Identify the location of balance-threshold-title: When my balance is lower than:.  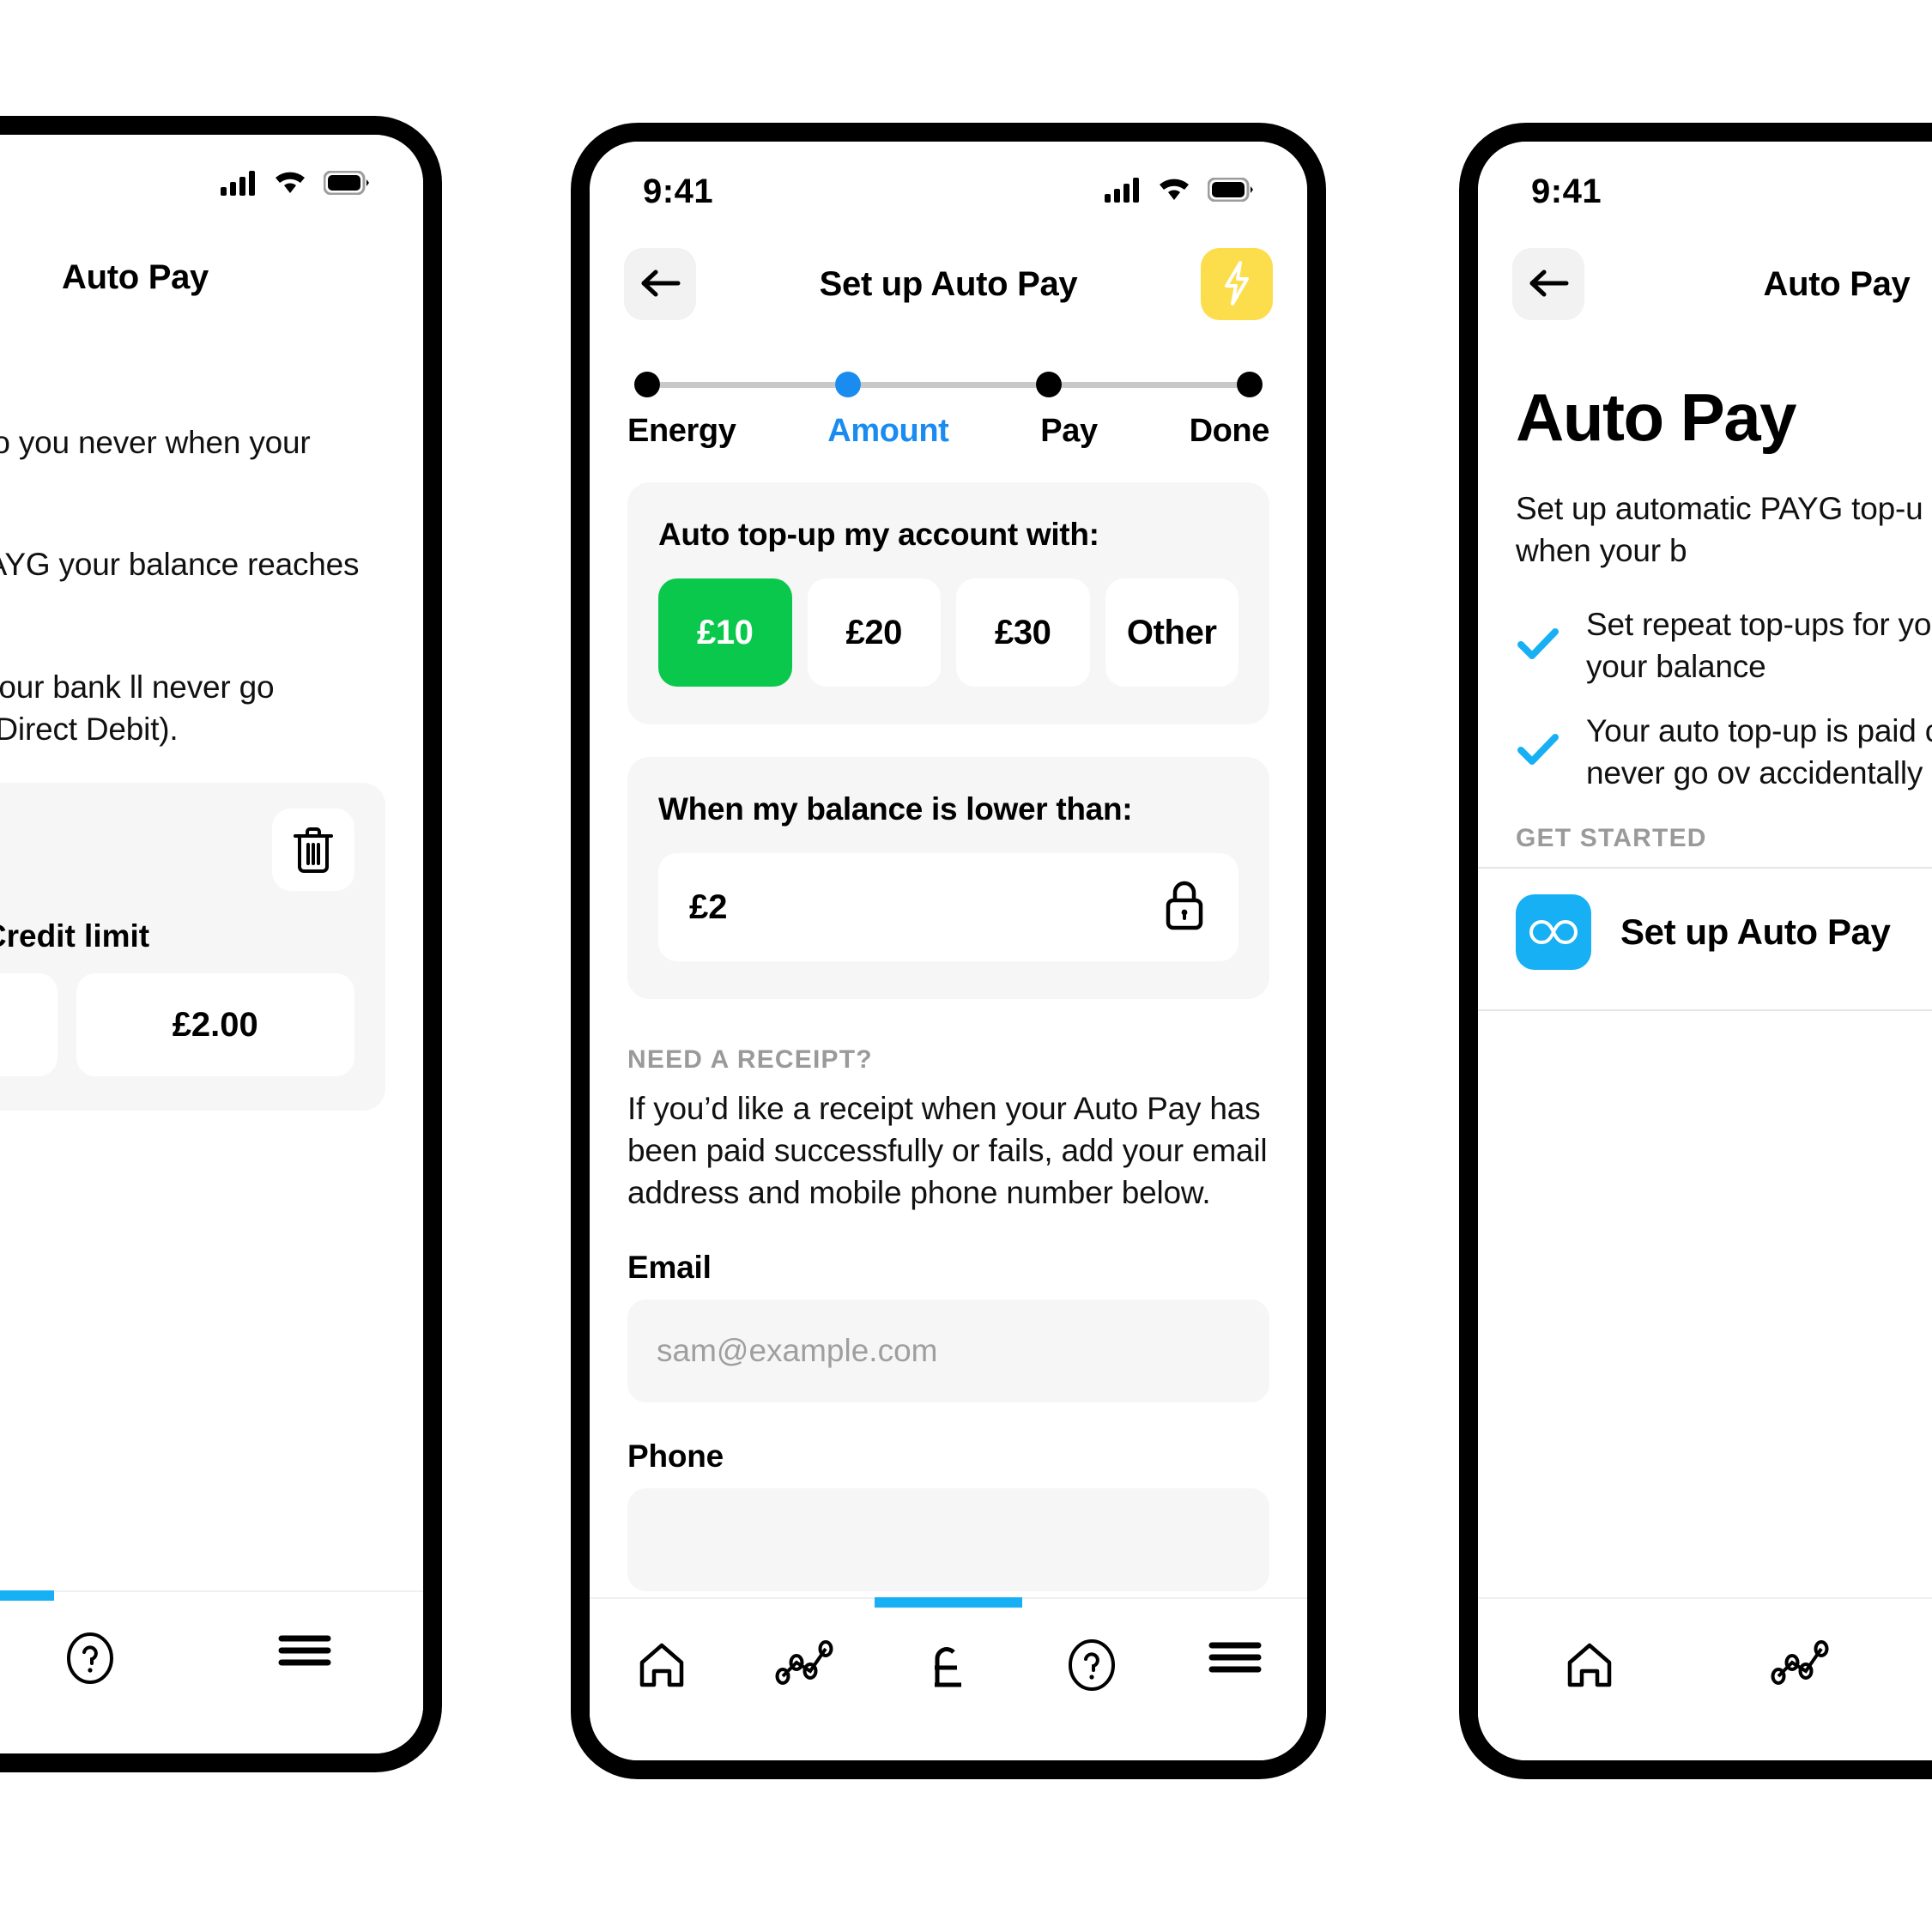
(895, 809).